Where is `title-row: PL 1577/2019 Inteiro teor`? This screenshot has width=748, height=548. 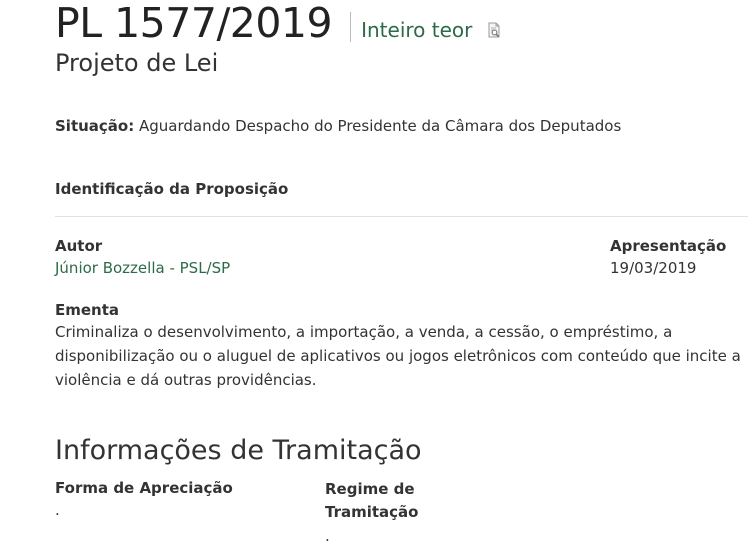 title-row: PL 1577/2019 Inteiro teor is located at coordinates (278, 23).